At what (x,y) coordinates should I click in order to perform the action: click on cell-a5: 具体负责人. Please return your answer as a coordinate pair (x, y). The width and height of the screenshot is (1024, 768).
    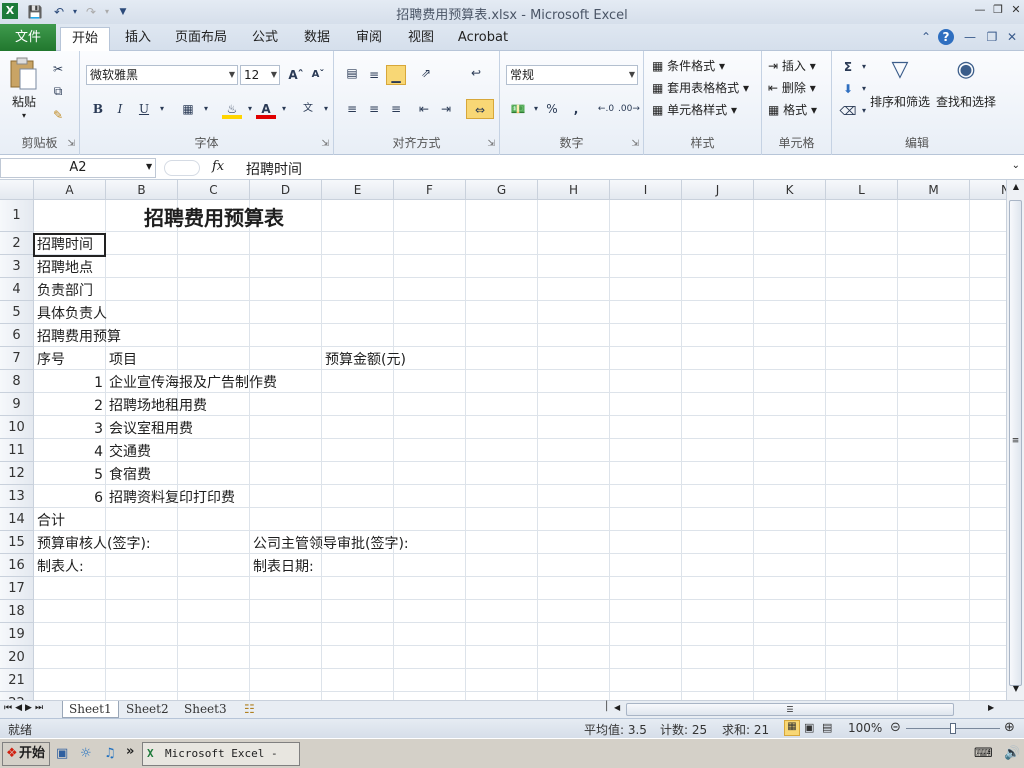
    Looking at the image, I should click on (72, 314).